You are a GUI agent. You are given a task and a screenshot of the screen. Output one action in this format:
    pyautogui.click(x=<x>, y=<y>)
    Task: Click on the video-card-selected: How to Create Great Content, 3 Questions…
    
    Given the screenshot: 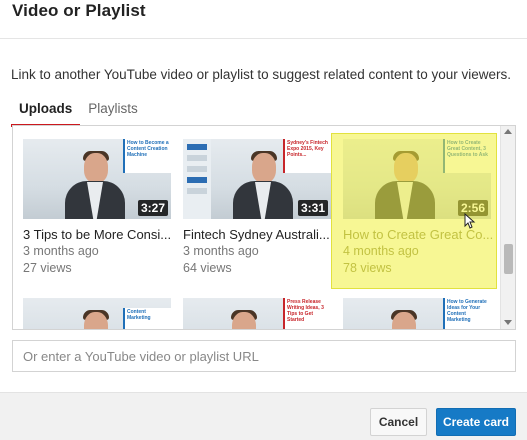 What is the action you would take?
    pyautogui.click(x=418, y=209)
    